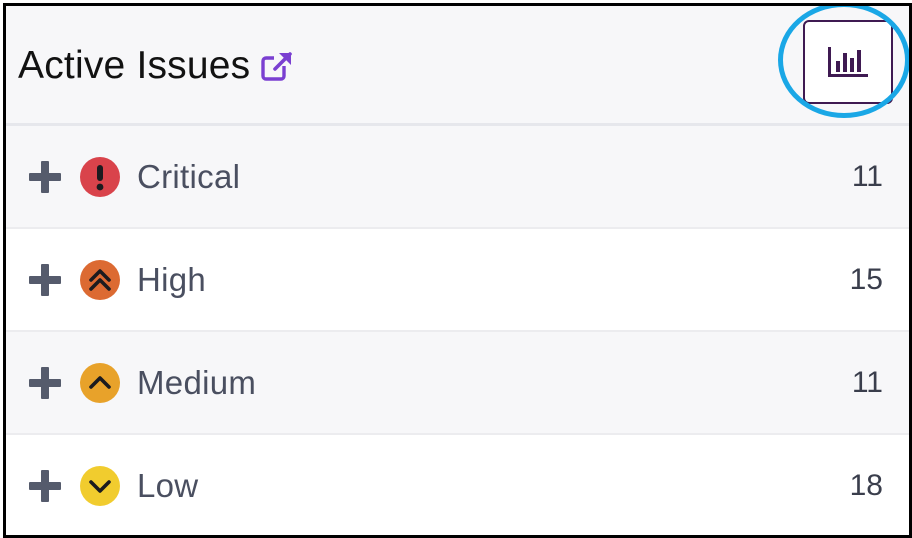  What do you see at coordinates (100, 485) in the screenshot?
I see `chevron-down-icon` at bounding box center [100, 485].